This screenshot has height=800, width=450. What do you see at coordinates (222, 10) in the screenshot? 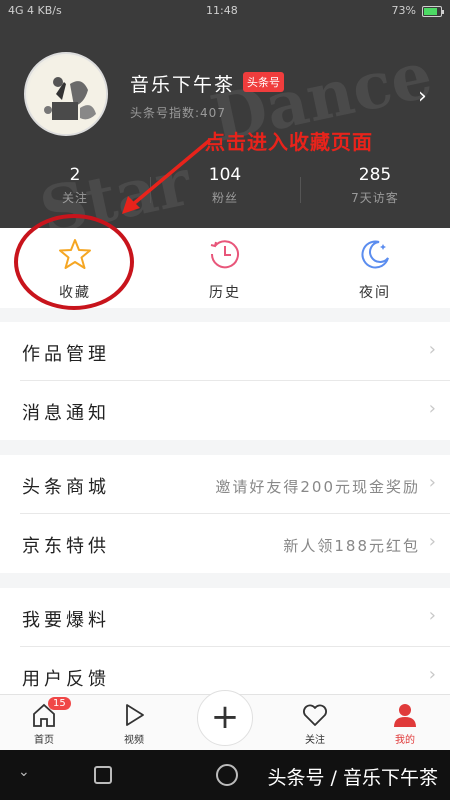
I see `status-time: 11:48` at bounding box center [222, 10].